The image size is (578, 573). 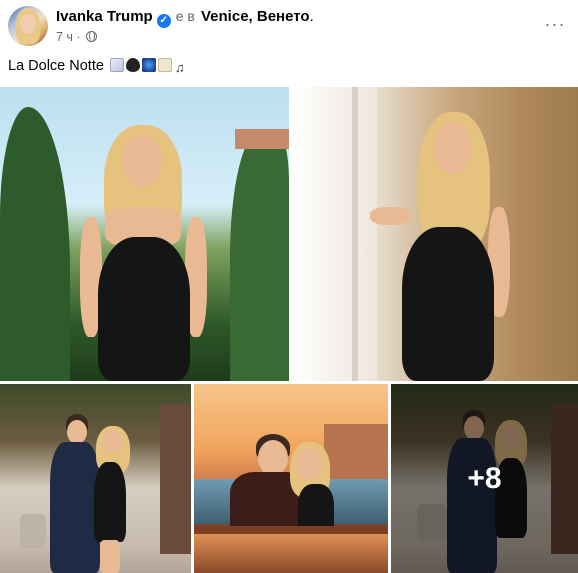 What do you see at coordinates (255, 16) in the screenshot?
I see `location-link: Venice, Венето` at bounding box center [255, 16].